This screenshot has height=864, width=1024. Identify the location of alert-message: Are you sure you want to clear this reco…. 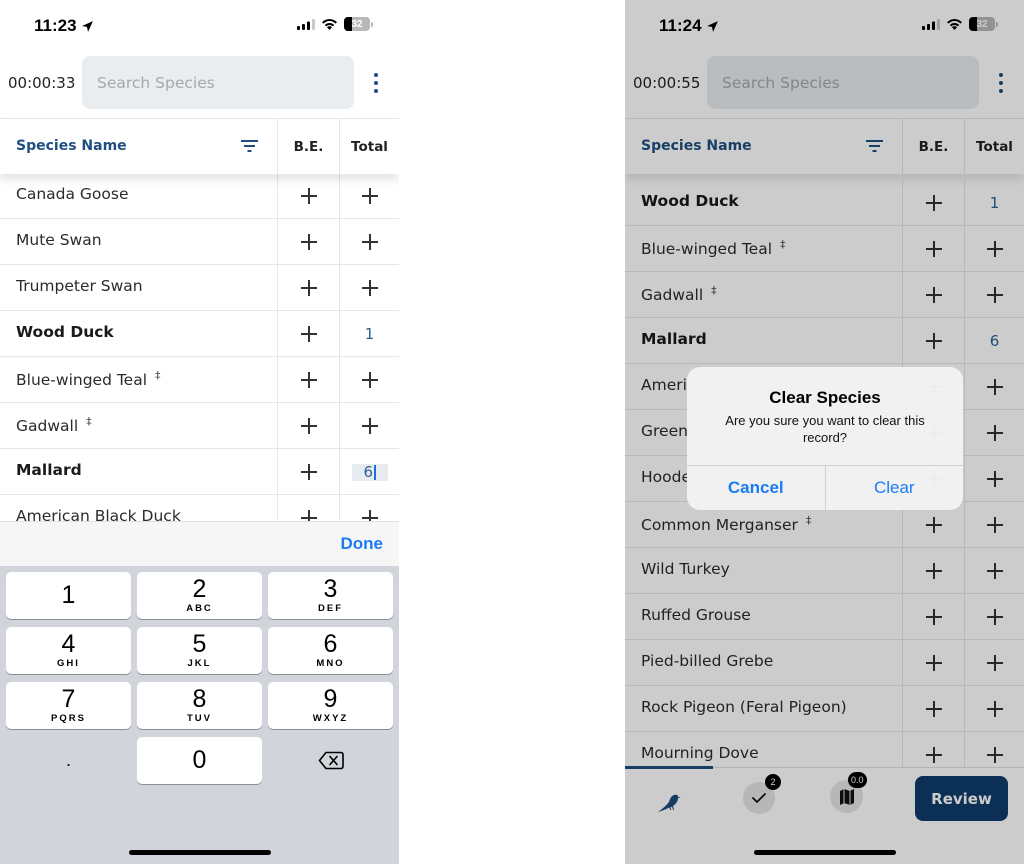
(825, 429).